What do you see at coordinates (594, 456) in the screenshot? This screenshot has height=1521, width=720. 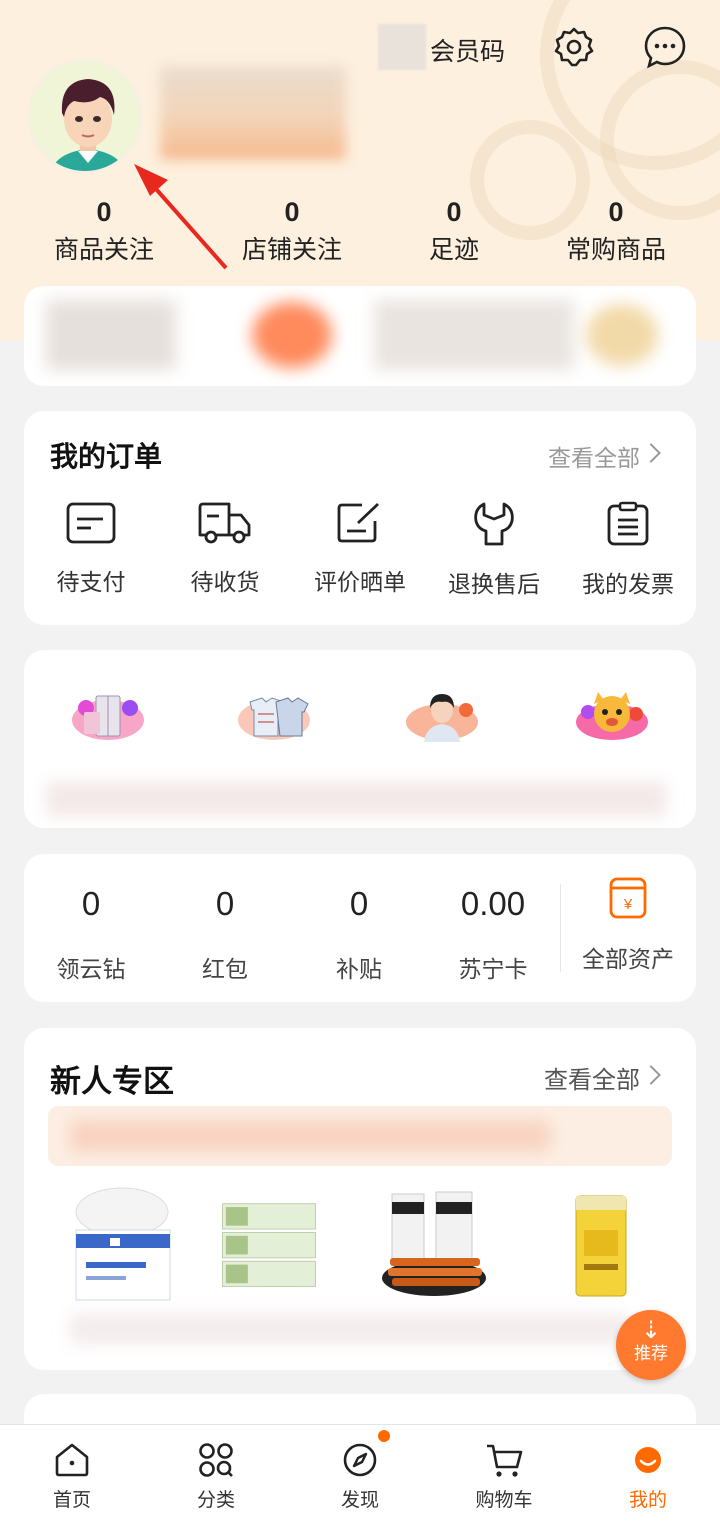 I see `orders-view-all-link: 查看全部` at bounding box center [594, 456].